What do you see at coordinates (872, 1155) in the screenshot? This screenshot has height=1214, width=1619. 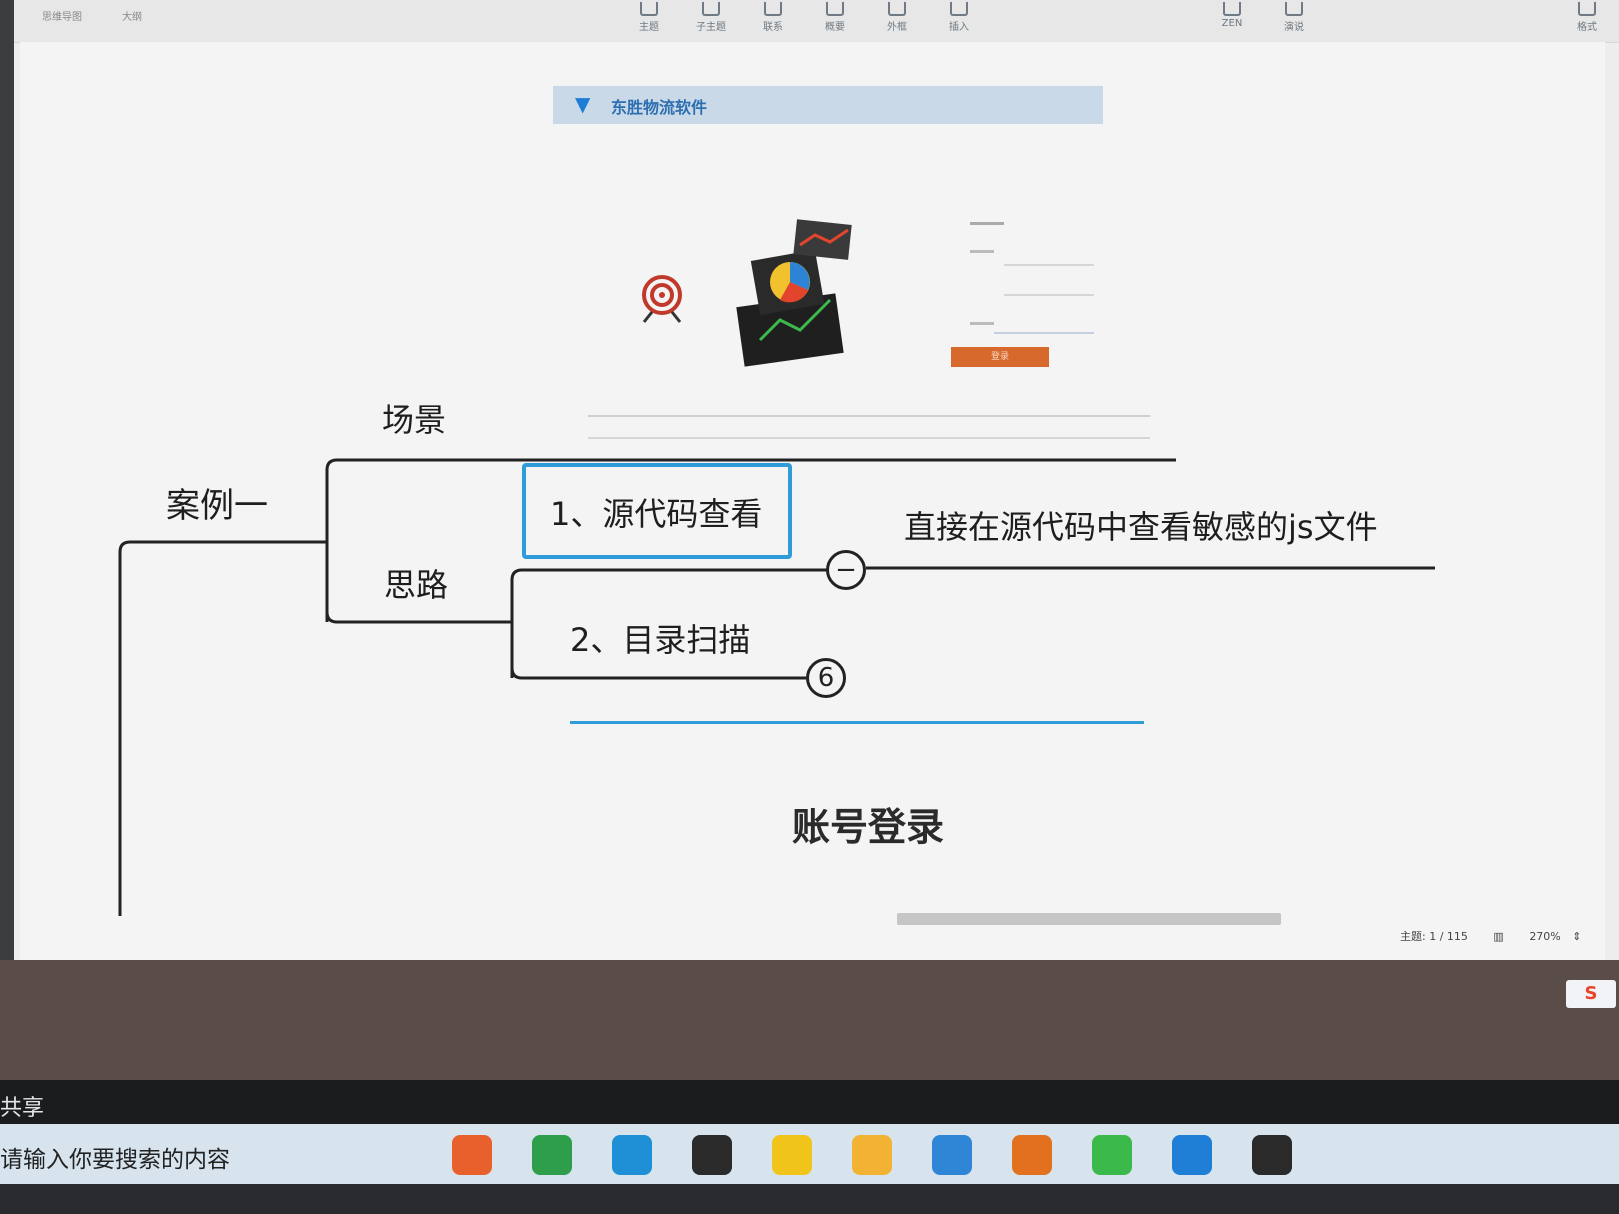 I see `file-explorer-icon` at bounding box center [872, 1155].